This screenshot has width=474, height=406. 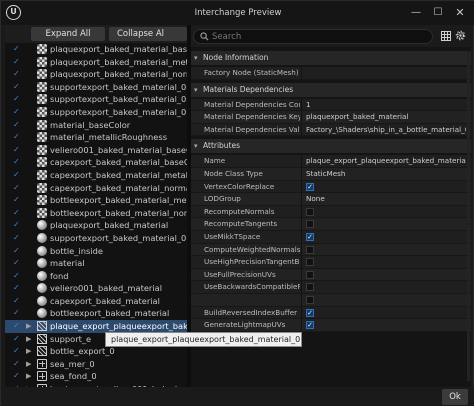 What do you see at coordinates (68, 34) in the screenshot?
I see `expand-all-button: Expand All` at bounding box center [68, 34].